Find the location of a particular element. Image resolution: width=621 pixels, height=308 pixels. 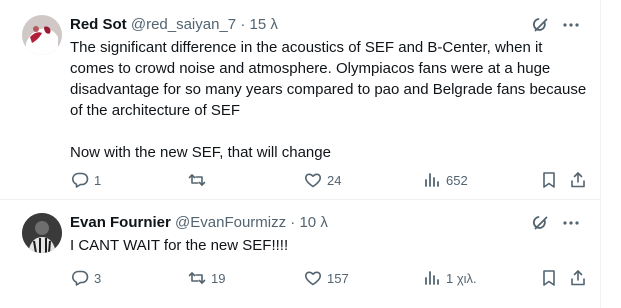

tweet-actions: 1 24 652 is located at coordinates (330, 180).